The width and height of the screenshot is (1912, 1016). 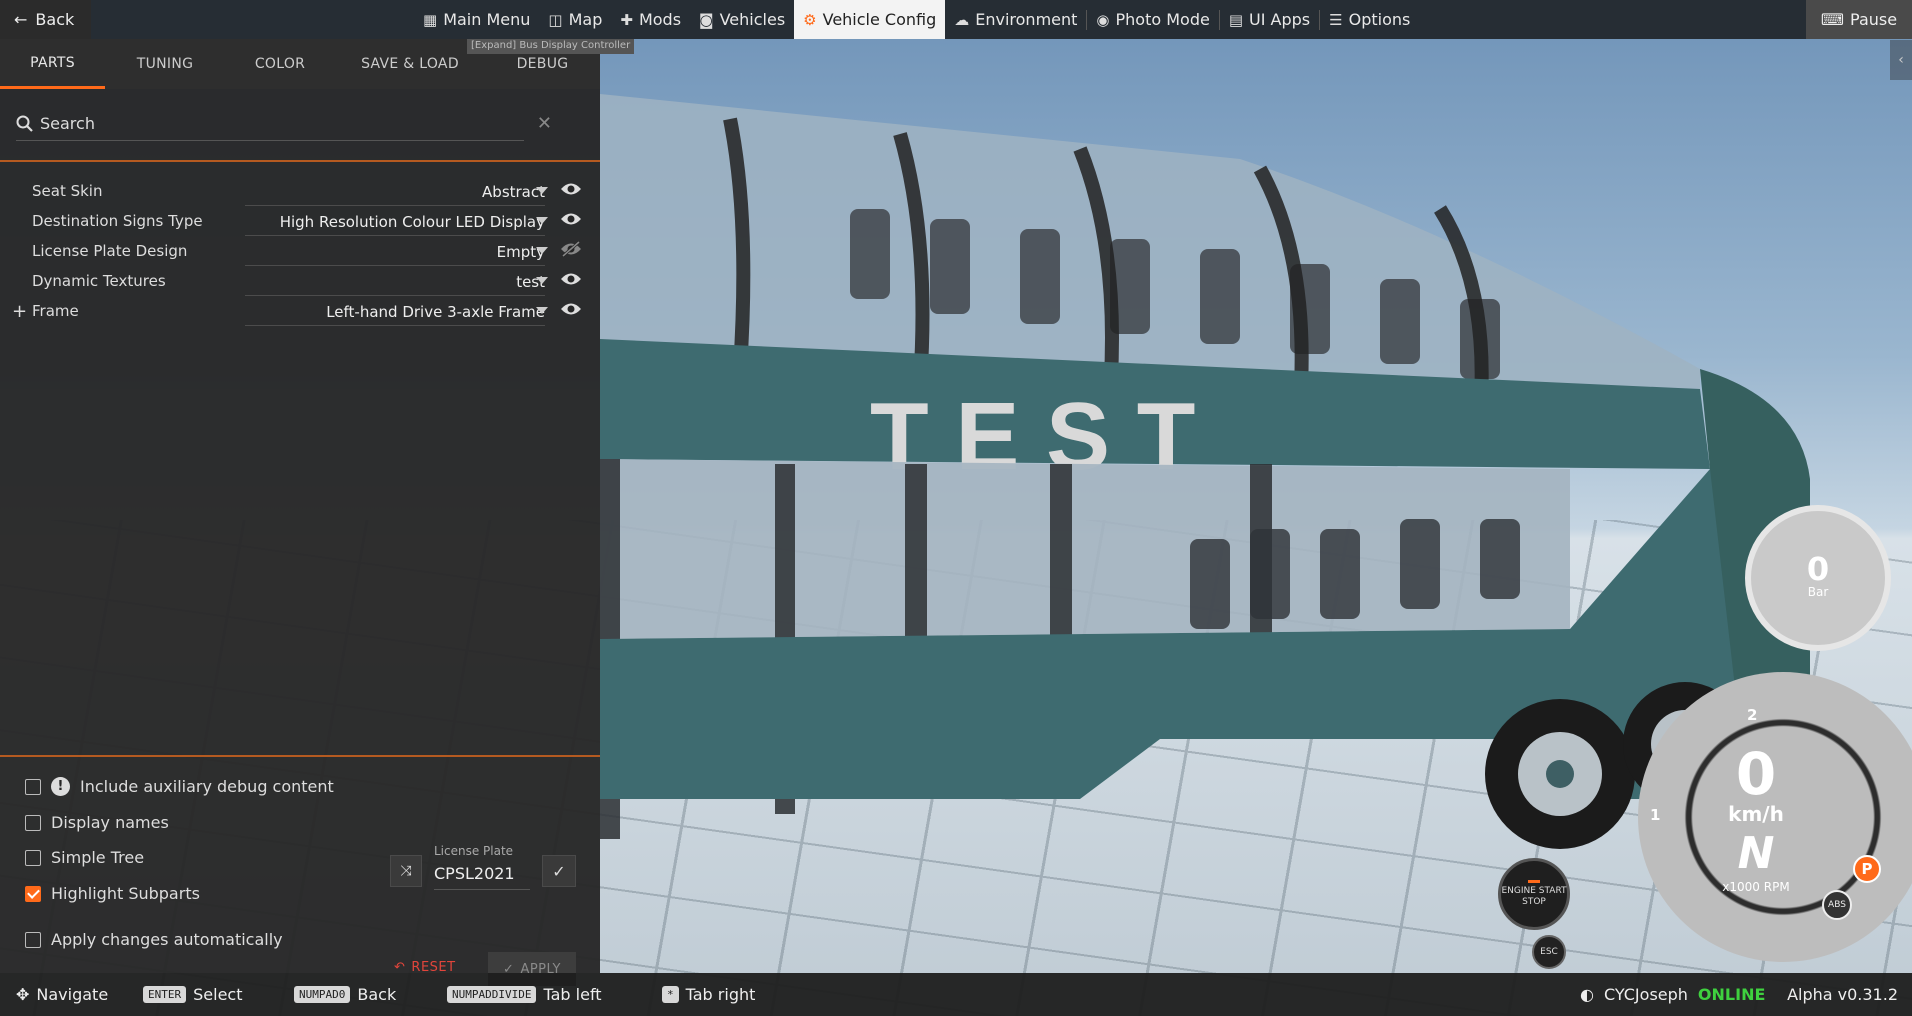 I want to click on nav-ui-apps: ▤ UI Apps, so click(x=1269, y=19).